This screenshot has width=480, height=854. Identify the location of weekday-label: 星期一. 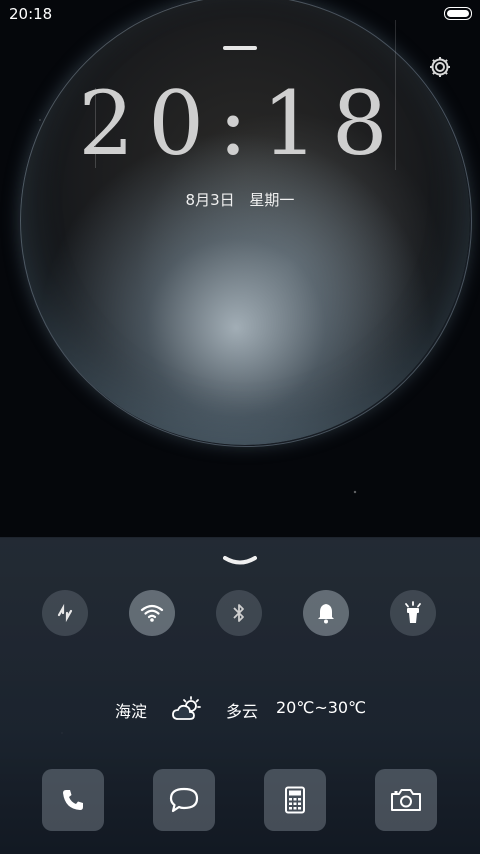
(272, 200).